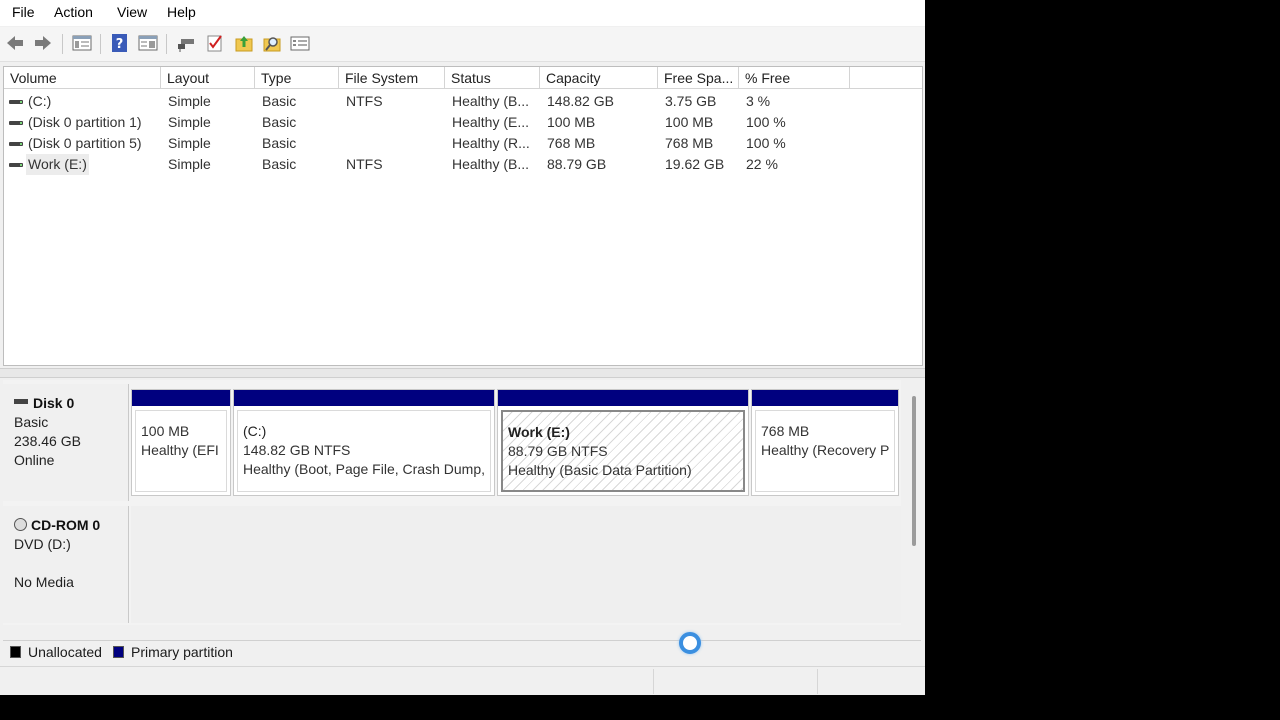  I want to click on scrollbar-thumb, so click(914, 471).